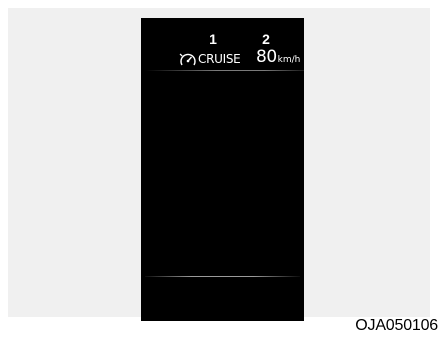  I want to click on cruise-control-icon, so click(187, 59).